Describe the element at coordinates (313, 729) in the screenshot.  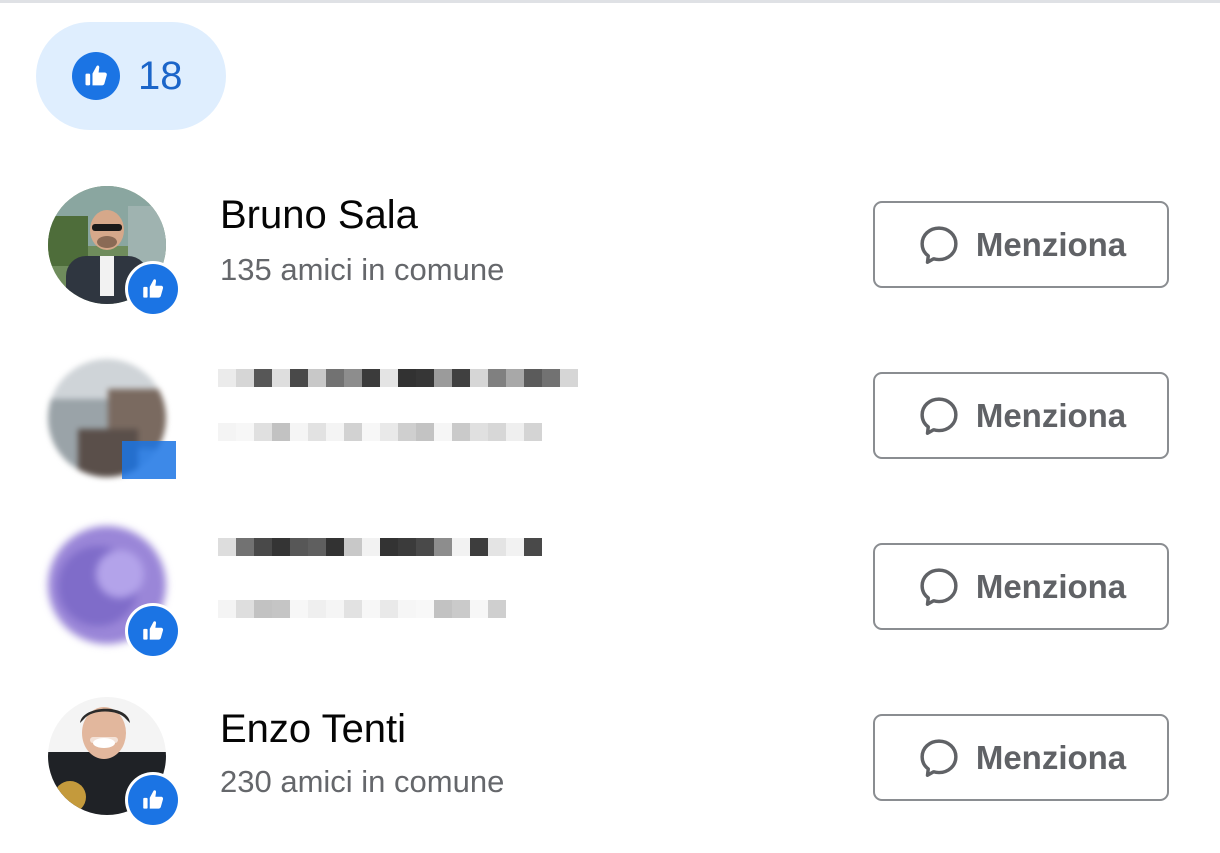
I see `person-name: Enzo Tenti` at that location.